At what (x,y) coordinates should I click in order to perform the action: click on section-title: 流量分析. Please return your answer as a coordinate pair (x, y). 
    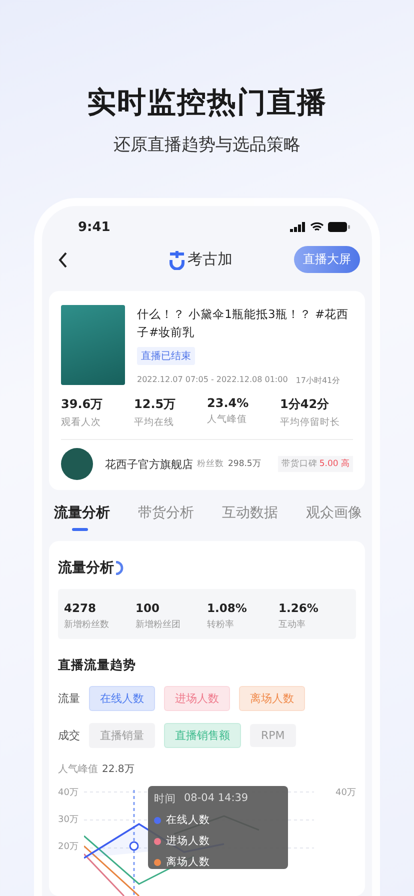
    Looking at the image, I should click on (86, 568).